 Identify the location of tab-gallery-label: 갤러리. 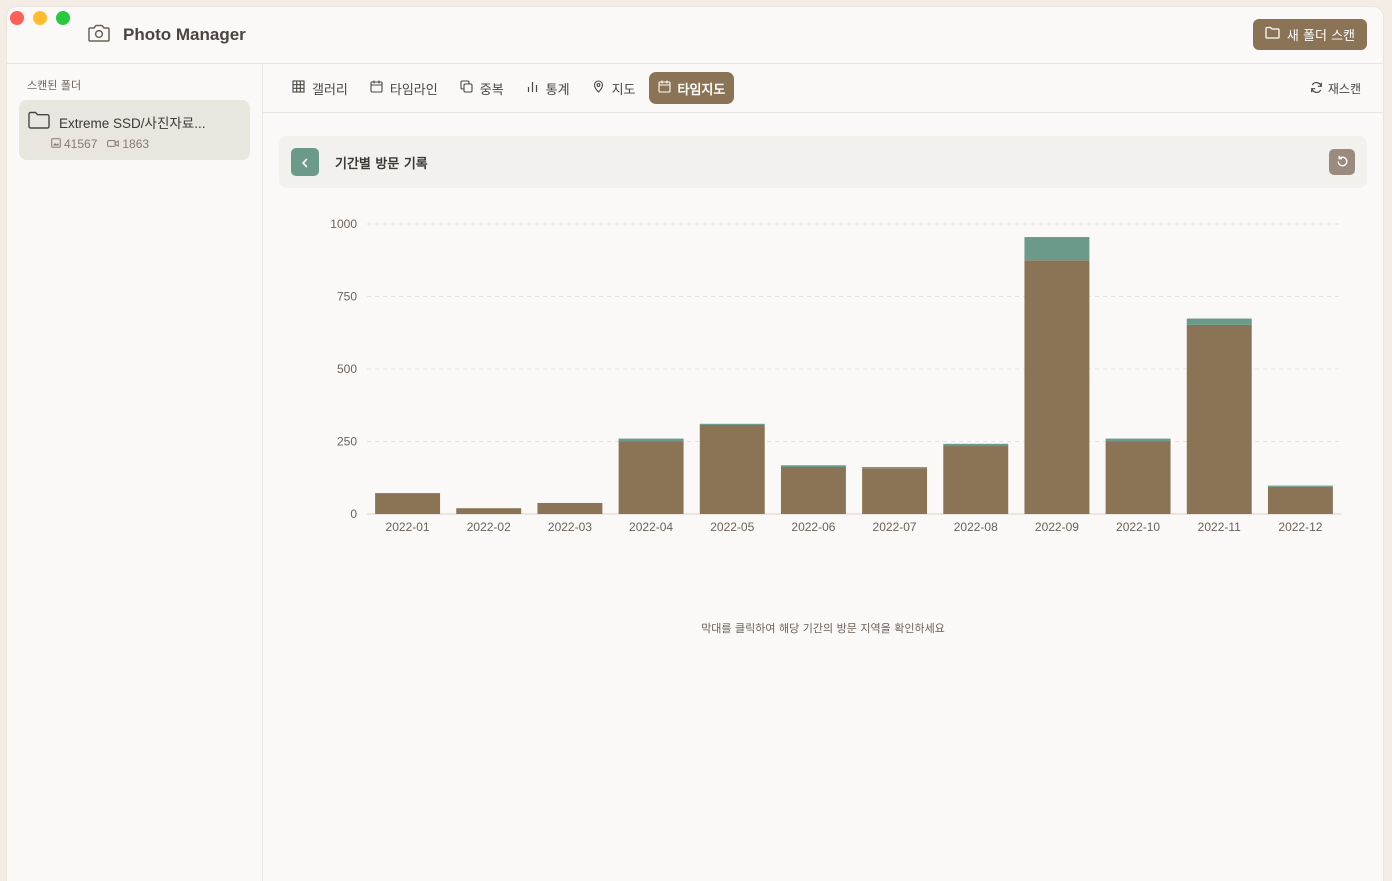
(330, 90).